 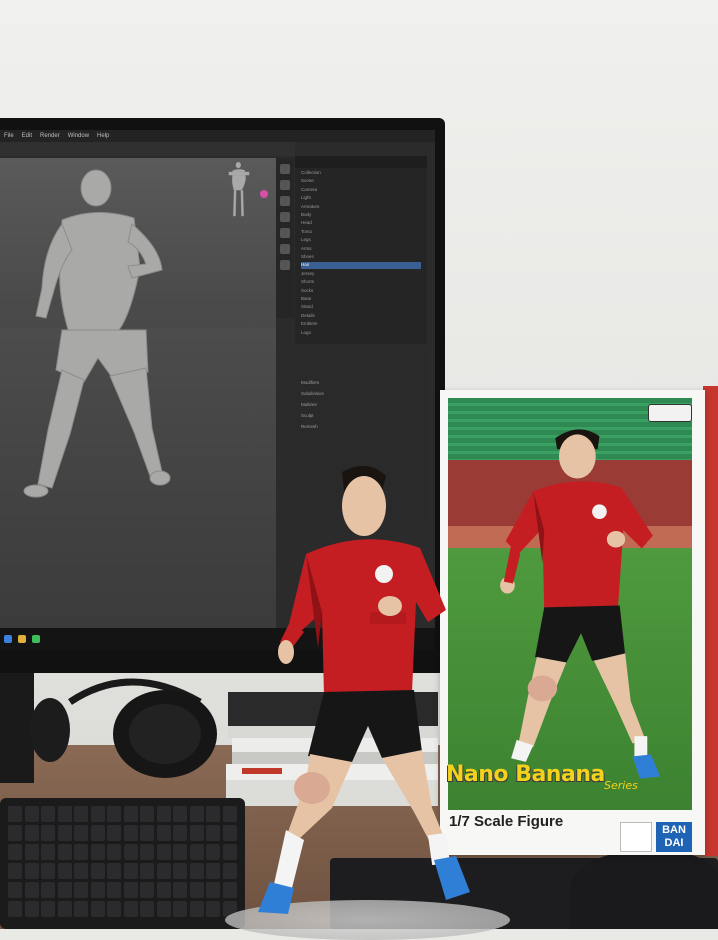 I want to click on outliner-row: Legs, so click(x=361, y=240).